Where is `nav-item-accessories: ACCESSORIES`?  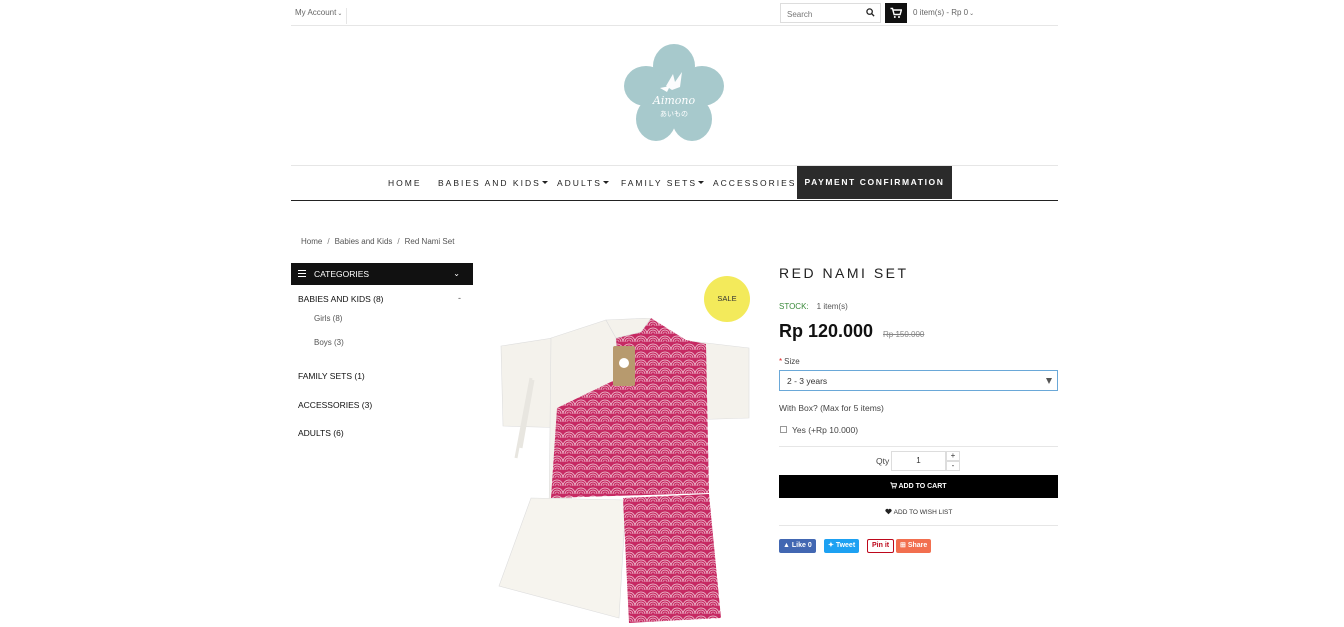
nav-item-accessories: ACCESSORIES is located at coordinates (754, 183).